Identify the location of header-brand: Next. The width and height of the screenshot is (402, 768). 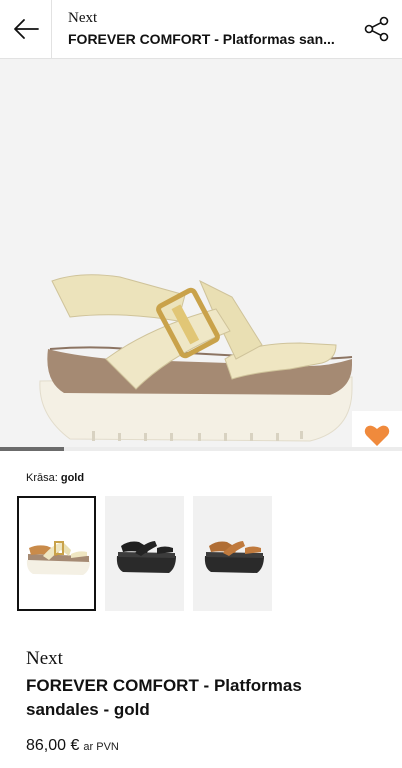
(83, 18).